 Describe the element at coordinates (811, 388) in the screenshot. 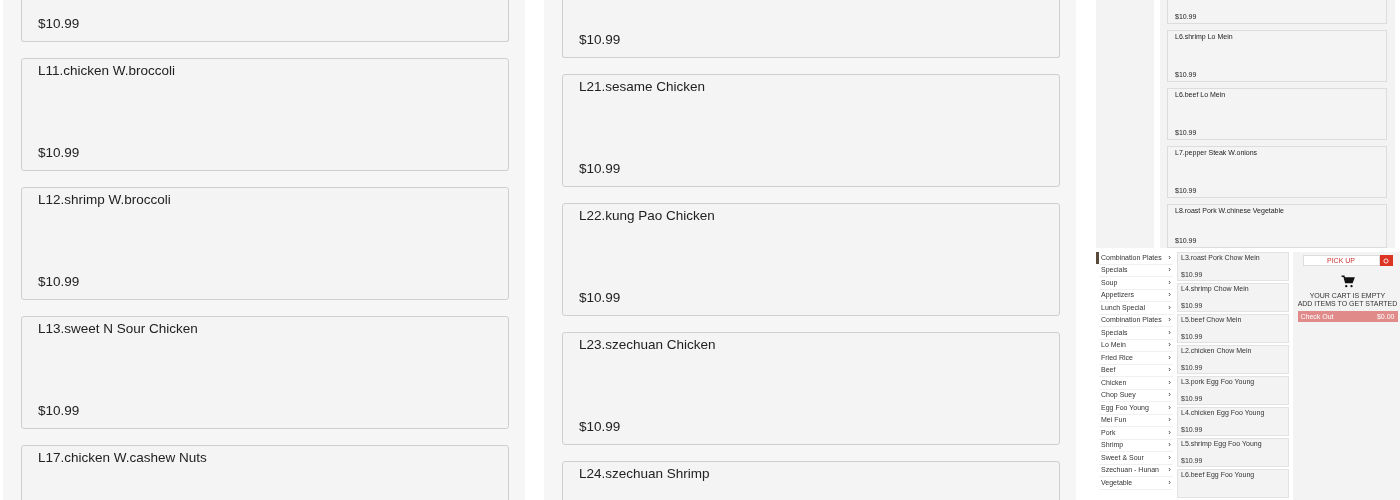

I see `menu-item-card: L23.szechuan Chicken $10.99` at that location.